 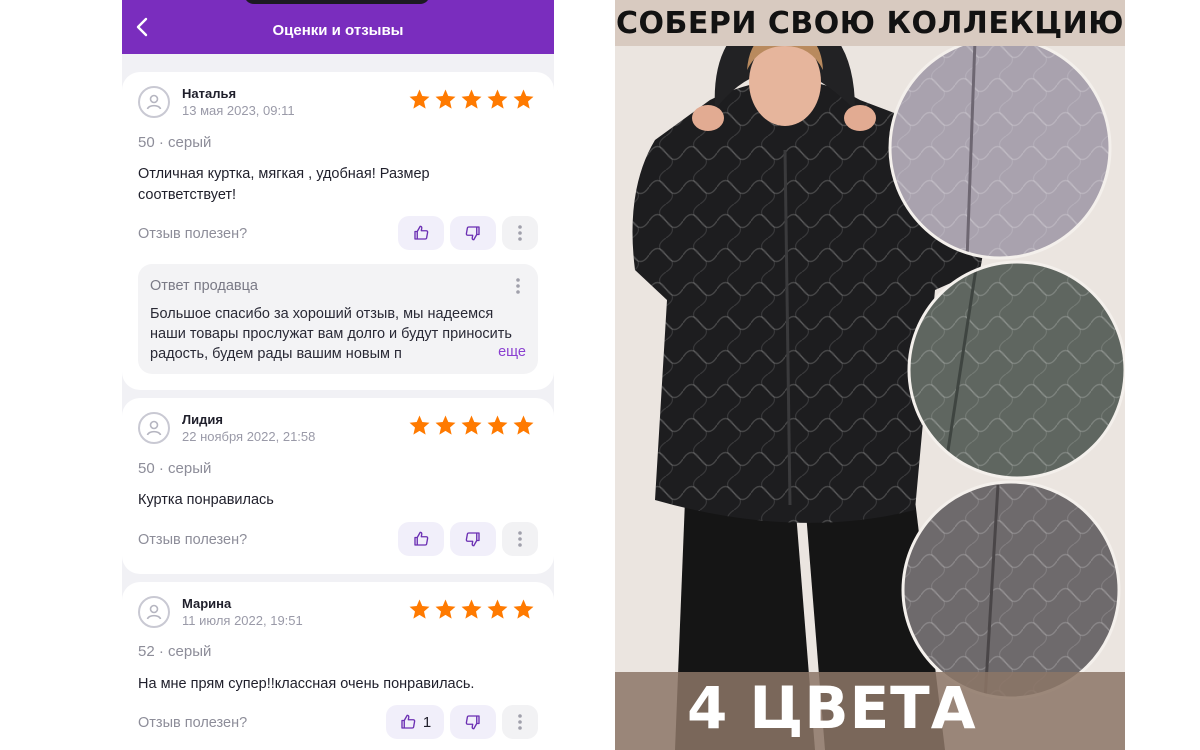 I want to click on promo-headline: СОБЕРИ СВОЮ КОЛЛЕКЦИЮ, so click(x=870, y=23).